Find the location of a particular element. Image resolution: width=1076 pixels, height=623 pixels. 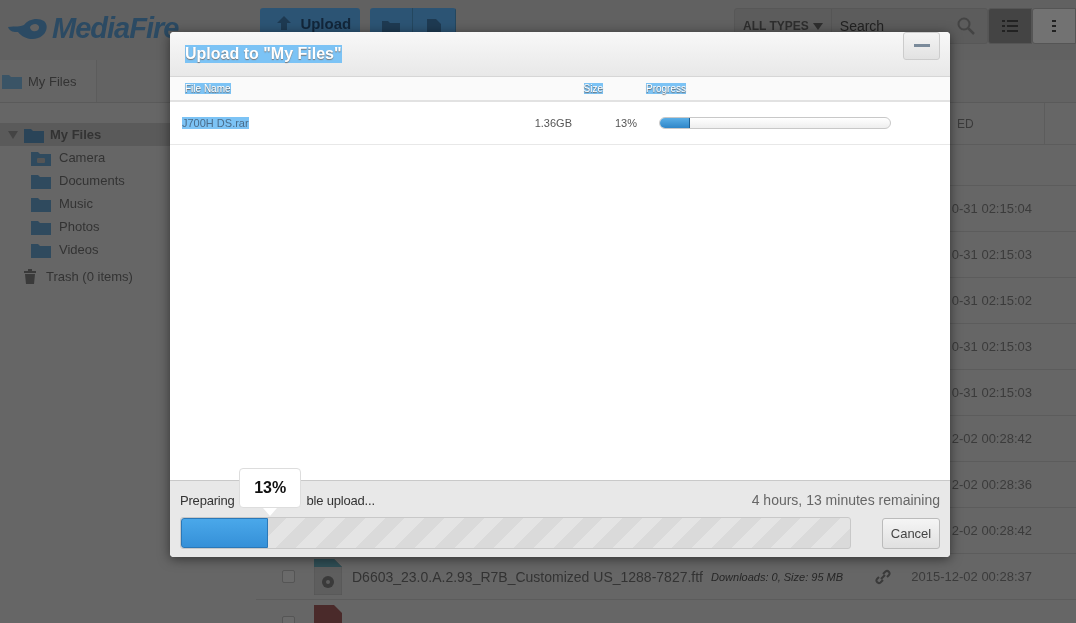

trash-icon is located at coordinates (30, 276).